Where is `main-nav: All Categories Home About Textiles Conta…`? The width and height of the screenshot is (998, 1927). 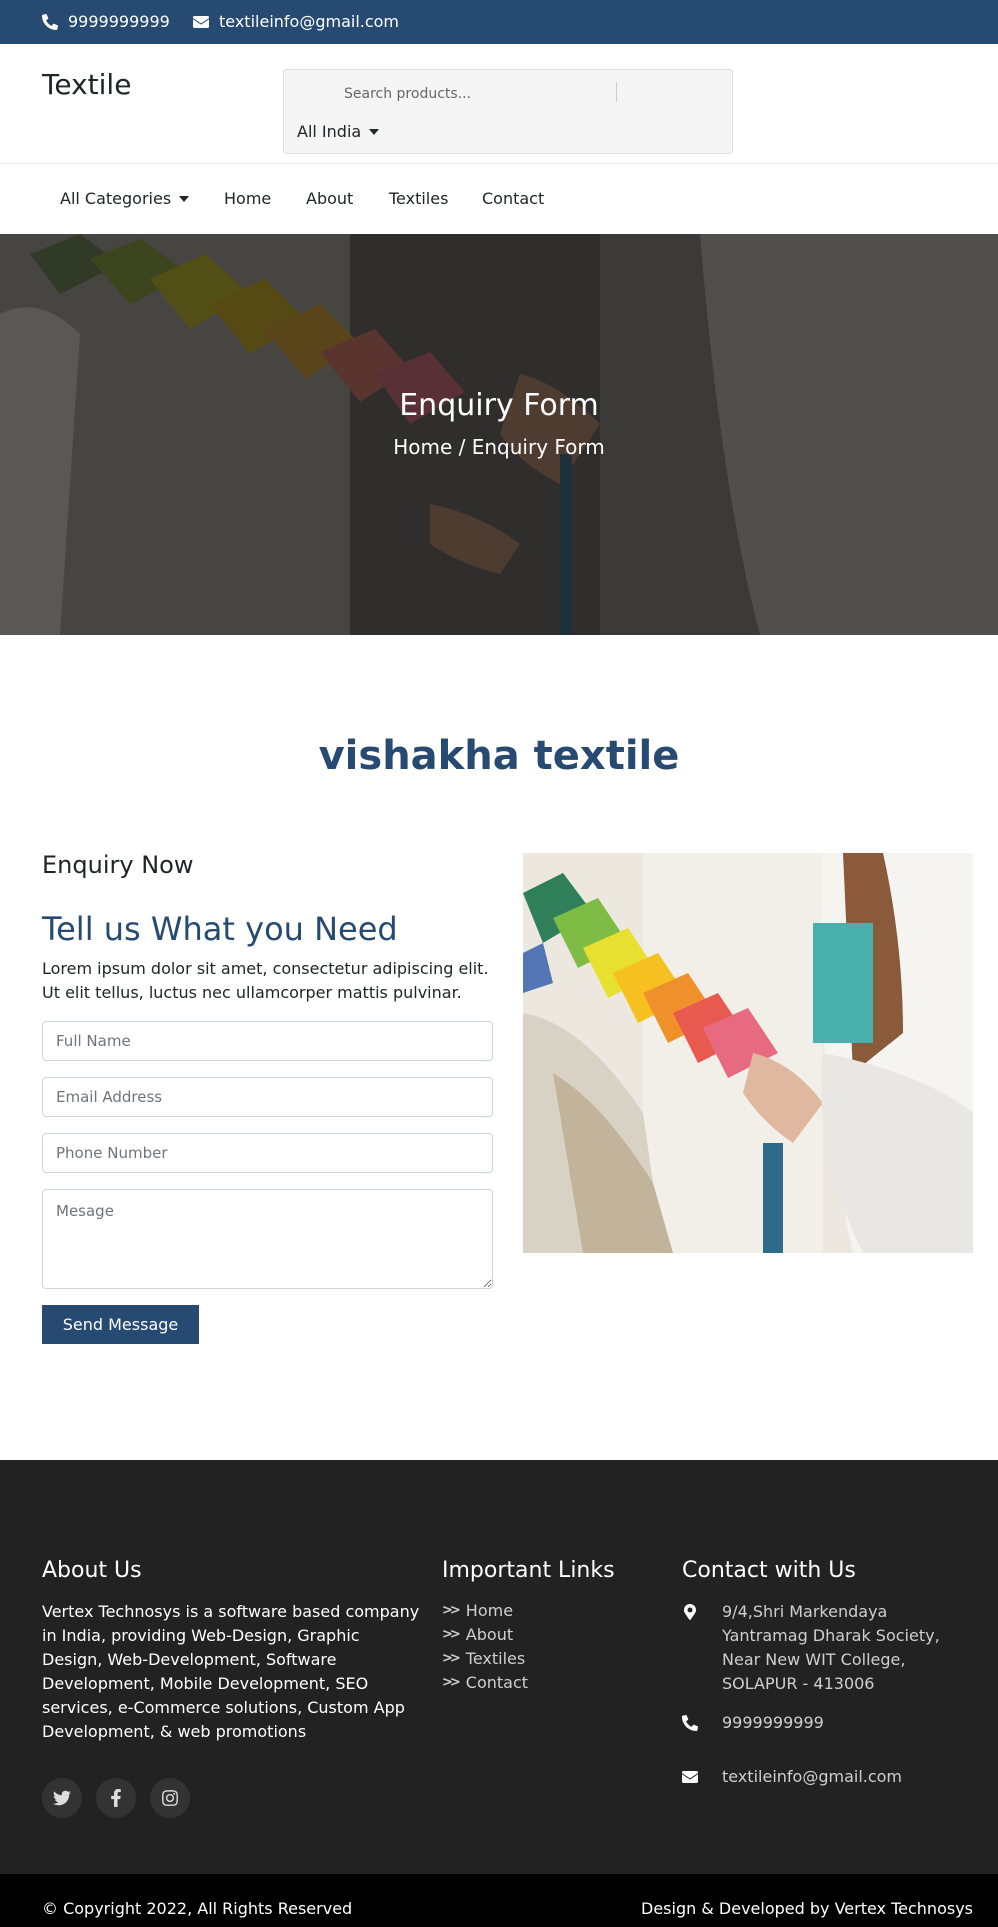 main-nav: All Categories Home About Textiles Conta… is located at coordinates (499, 199).